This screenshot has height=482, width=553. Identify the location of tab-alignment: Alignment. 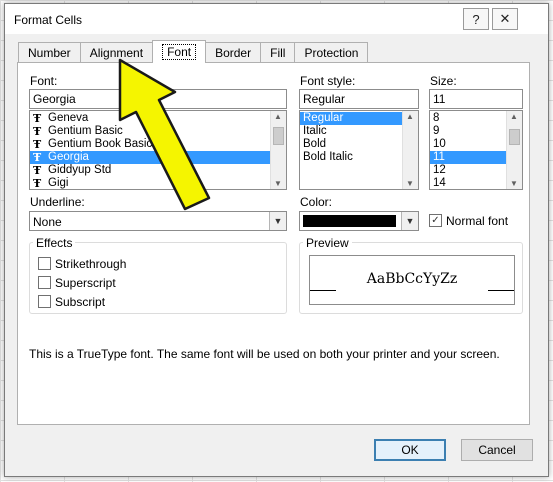
(116, 52).